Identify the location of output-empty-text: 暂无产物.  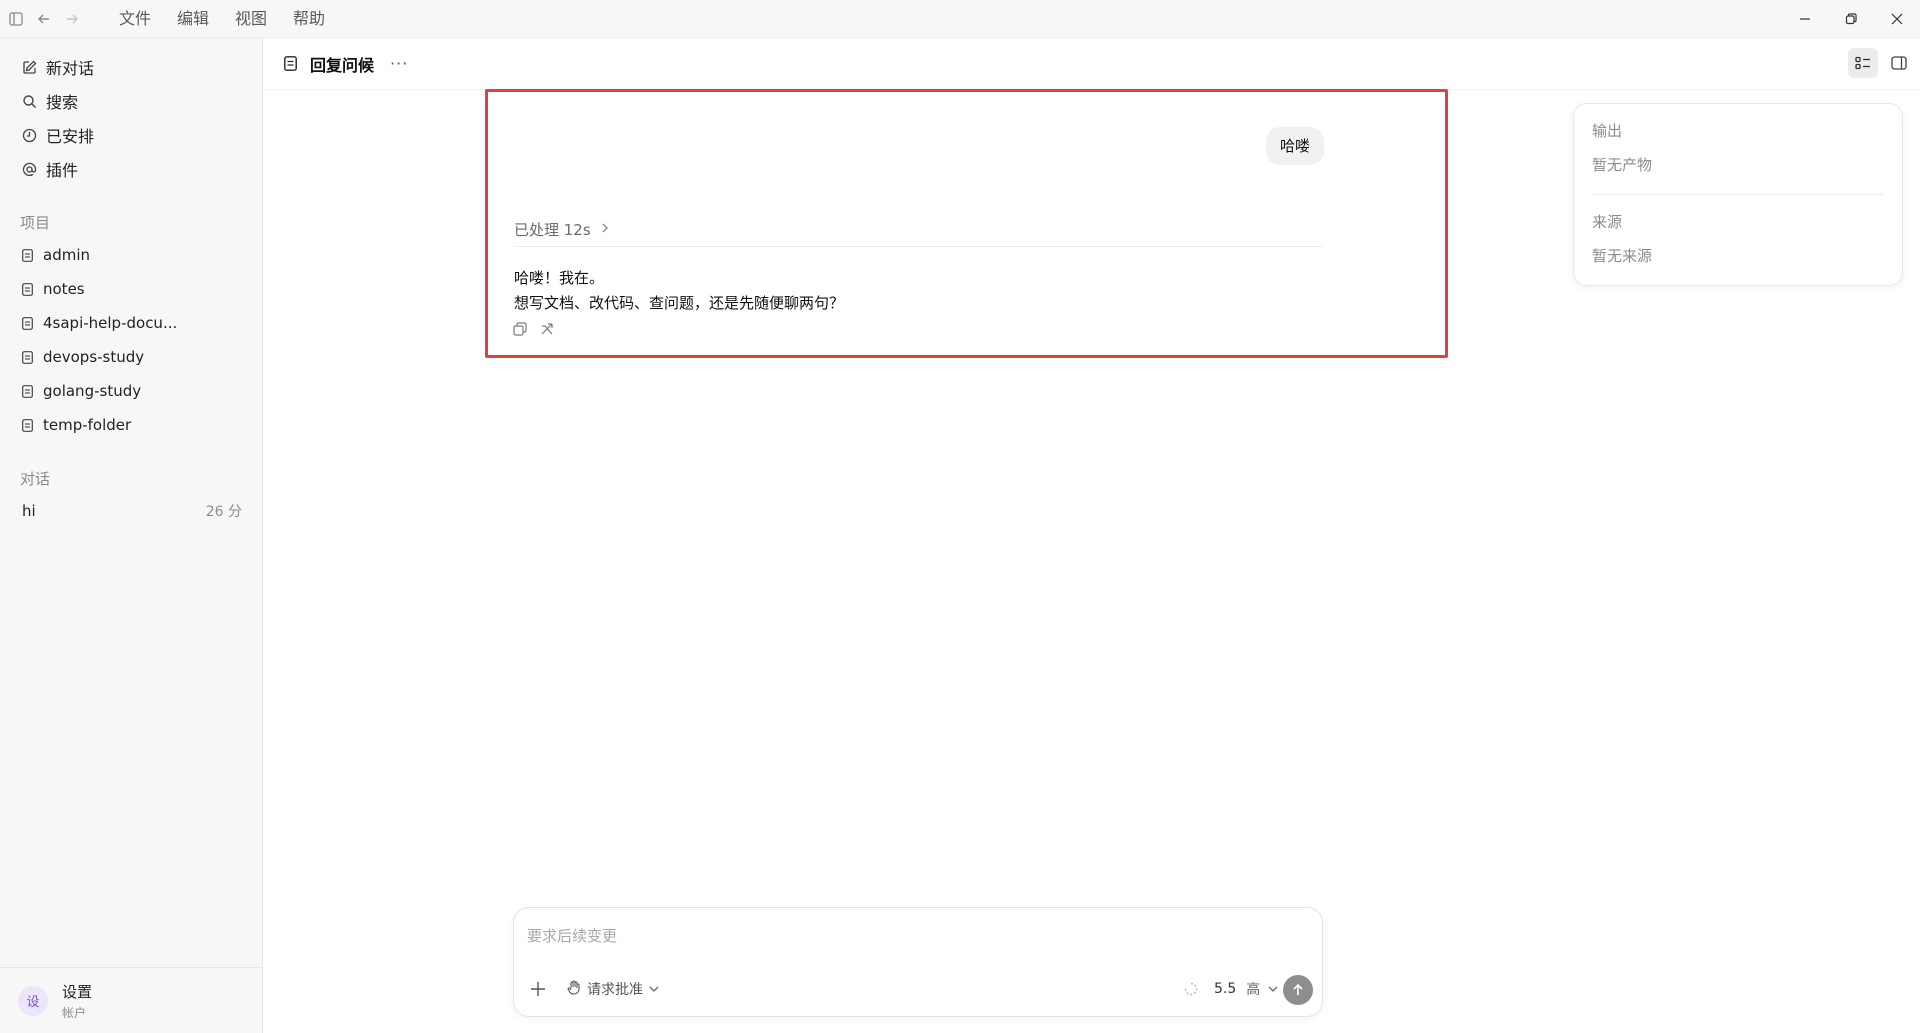
(1622, 165).